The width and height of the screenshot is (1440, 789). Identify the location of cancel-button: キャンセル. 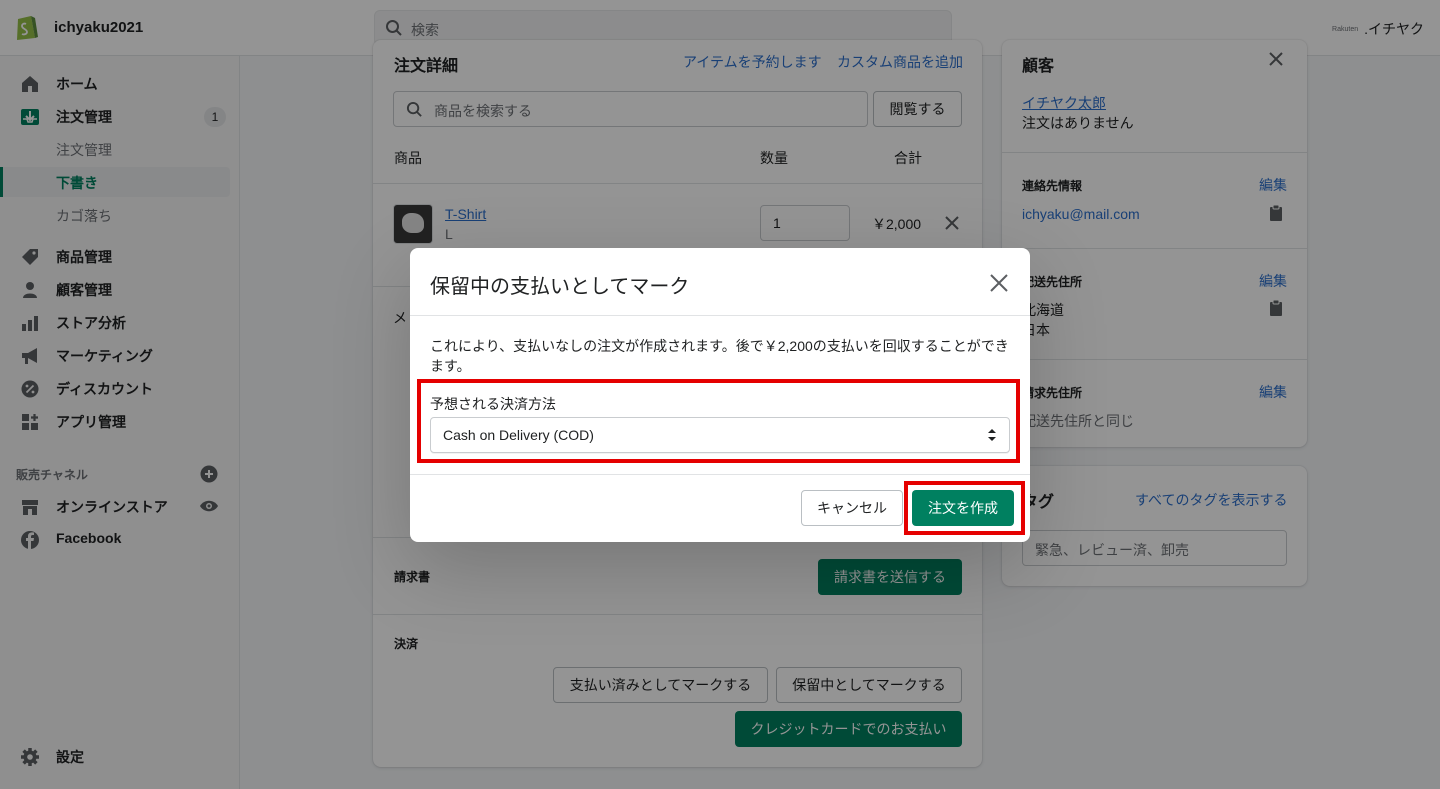
(852, 508).